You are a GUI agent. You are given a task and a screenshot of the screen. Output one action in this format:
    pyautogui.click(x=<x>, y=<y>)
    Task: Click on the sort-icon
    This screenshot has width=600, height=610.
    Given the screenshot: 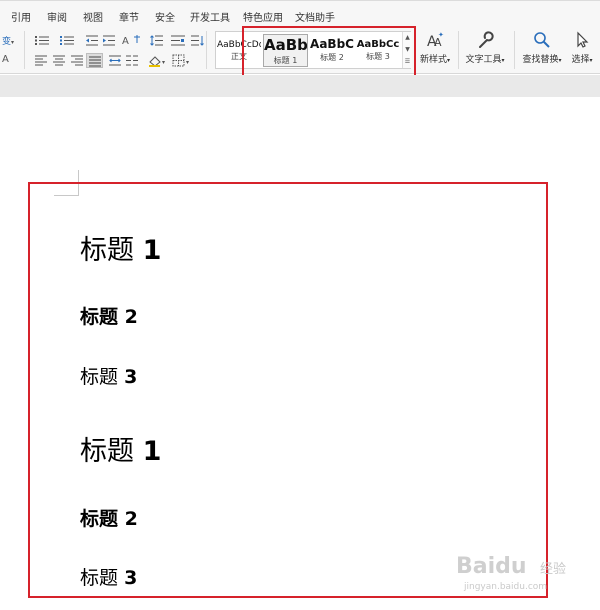 What is the action you would take?
    pyautogui.click(x=197, y=41)
    